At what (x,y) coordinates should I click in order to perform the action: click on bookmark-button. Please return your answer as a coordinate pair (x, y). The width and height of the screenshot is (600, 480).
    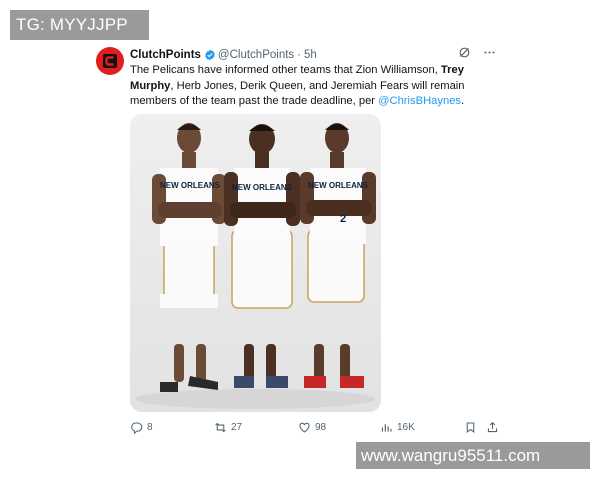
    Looking at the image, I should click on (470, 427).